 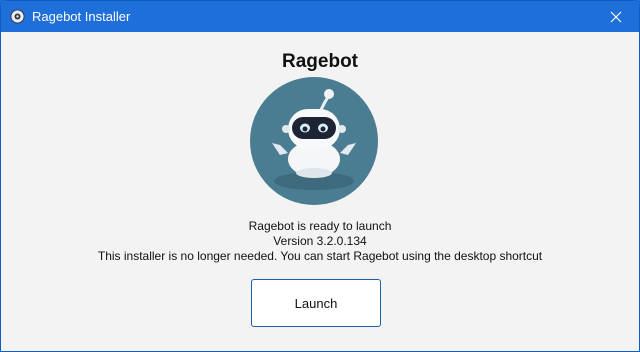 What do you see at coordinates (316, 303) in the screenshot?
I see `launch-button: Launch` at bounding box center [316, 303].